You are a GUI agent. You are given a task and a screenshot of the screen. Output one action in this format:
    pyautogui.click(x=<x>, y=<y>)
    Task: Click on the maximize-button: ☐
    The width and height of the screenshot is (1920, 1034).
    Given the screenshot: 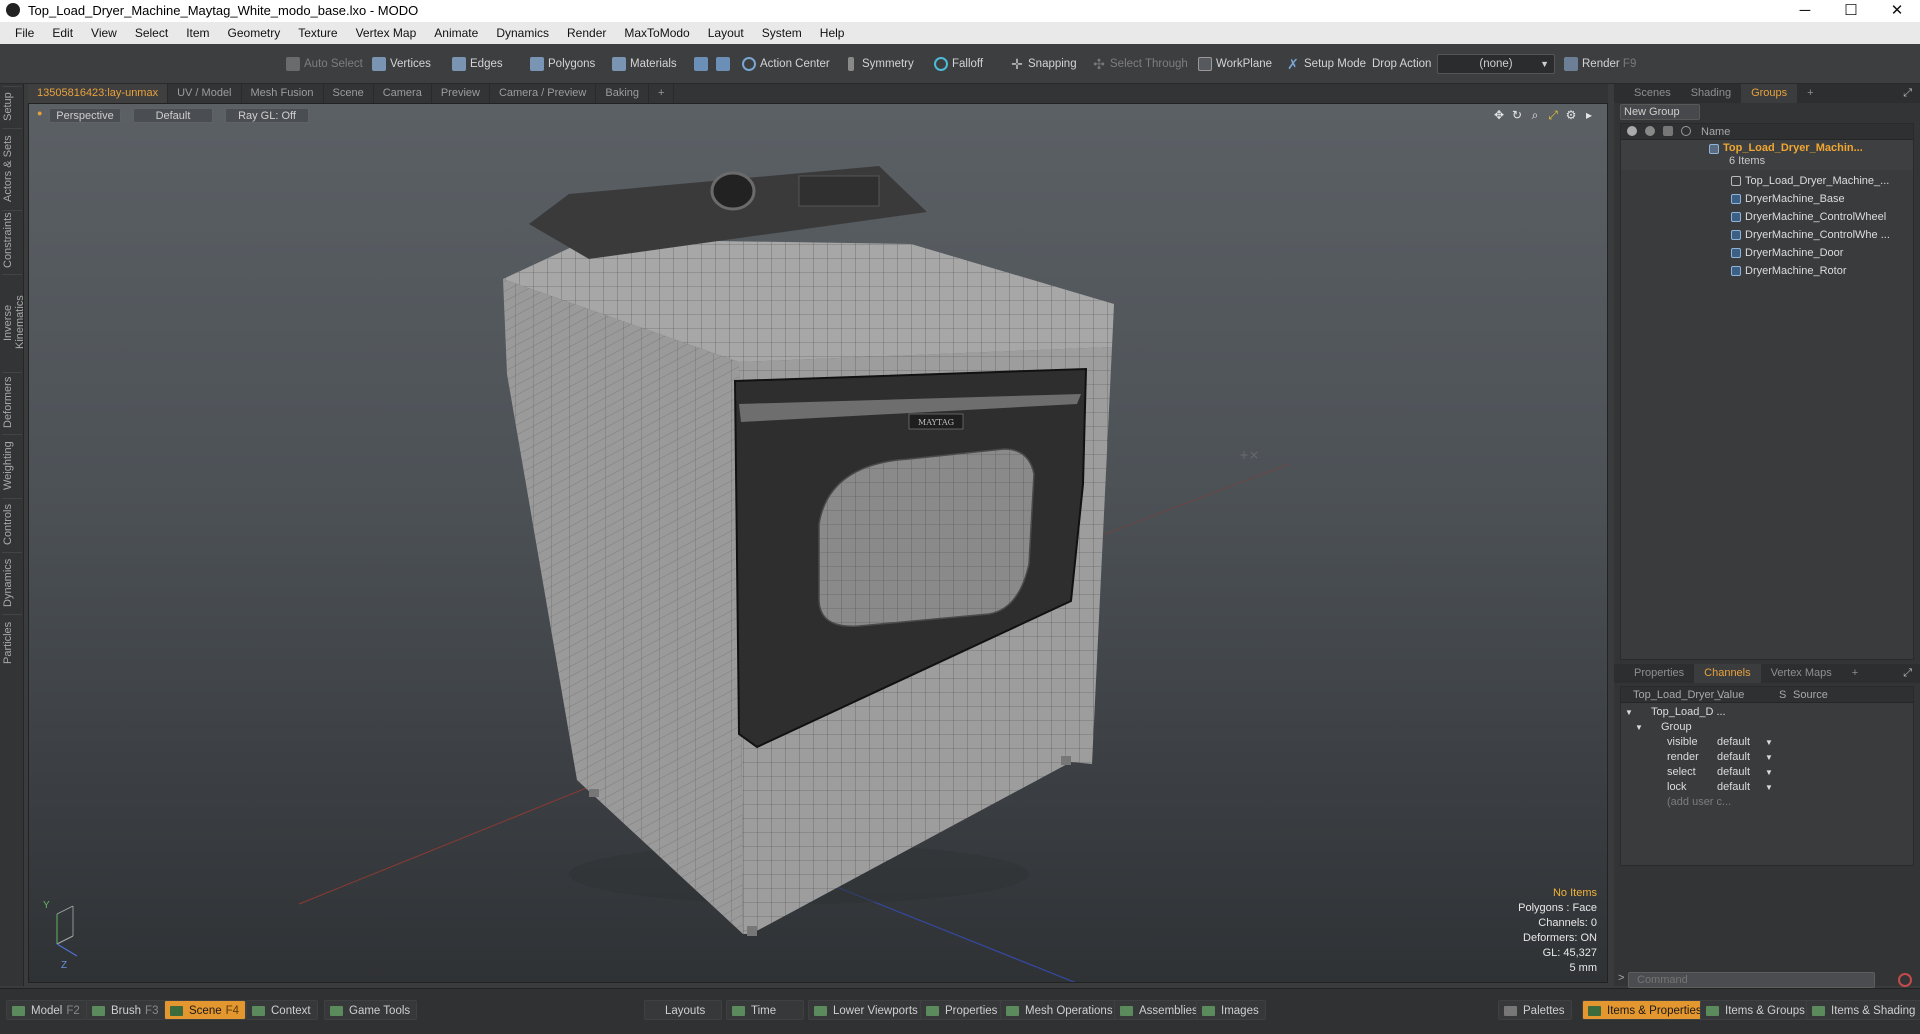 What is the action you would take?
    pyautogui.click(x=1851, y=11)
    